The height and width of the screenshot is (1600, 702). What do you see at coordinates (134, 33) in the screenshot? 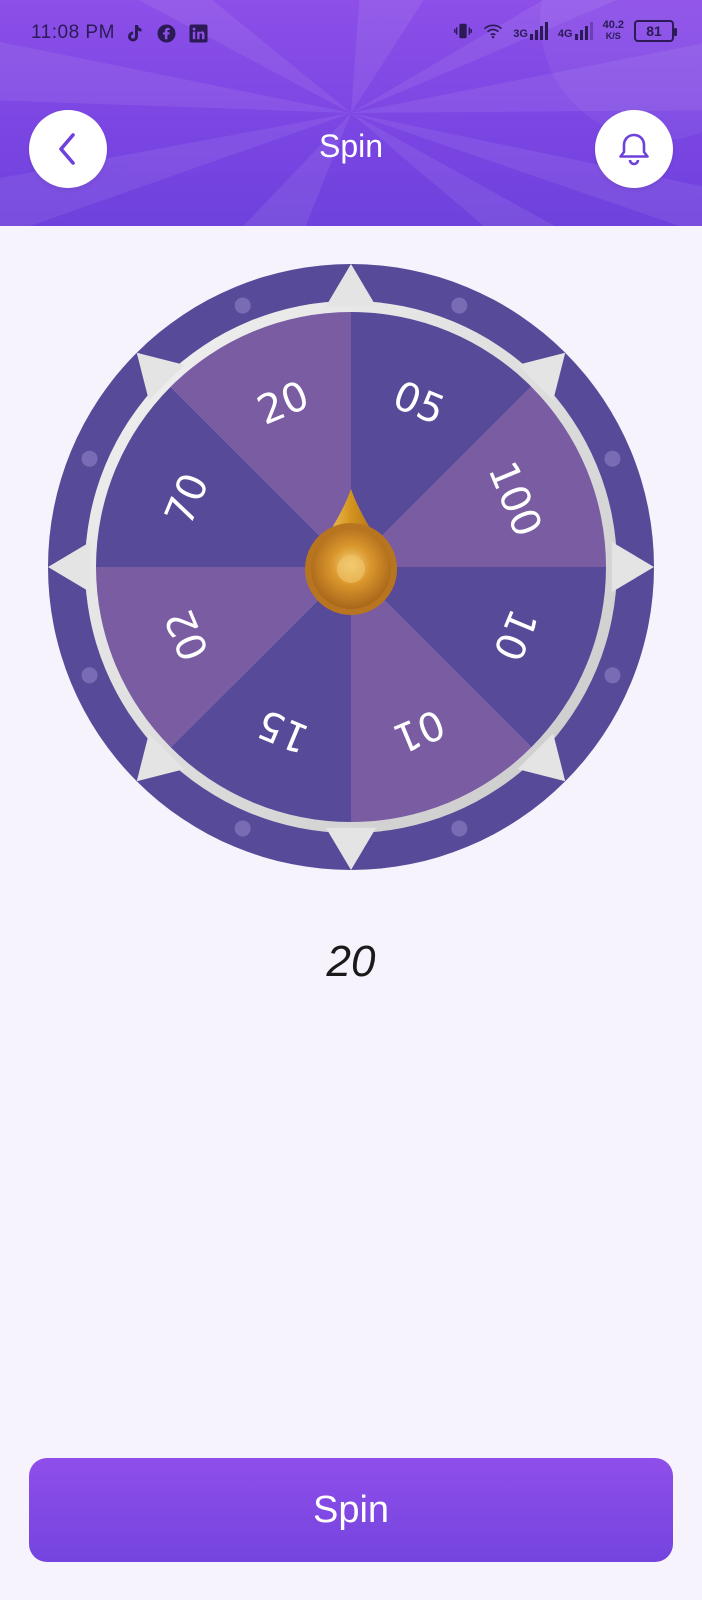
I see `tiktok-icon` at bounding box center [134, 33].